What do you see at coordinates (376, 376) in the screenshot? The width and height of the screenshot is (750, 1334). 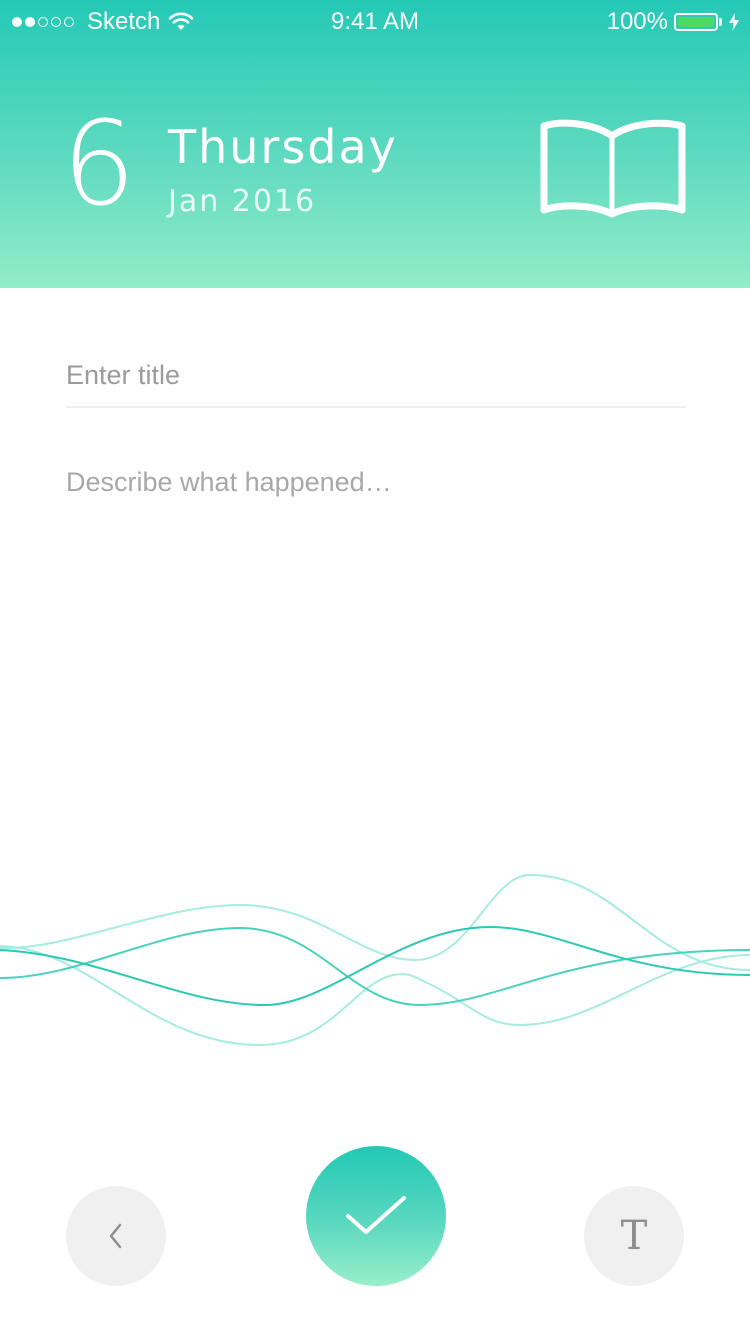 I see `title-input` at bounding box center [376, 376].